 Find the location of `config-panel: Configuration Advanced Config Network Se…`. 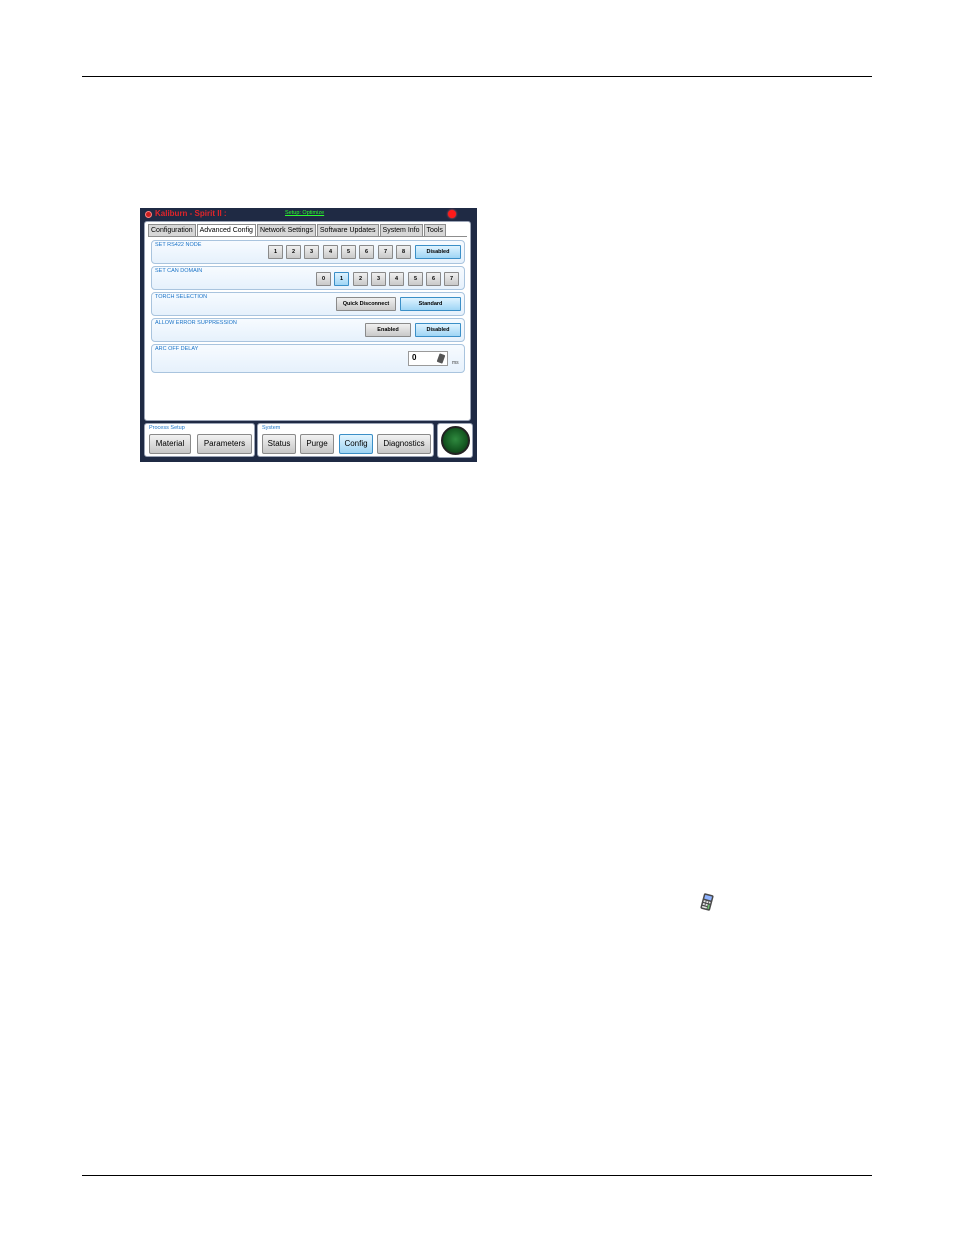

config-panel: Configuration Advanced Config Network Se… is located at coordinates (307, 321).